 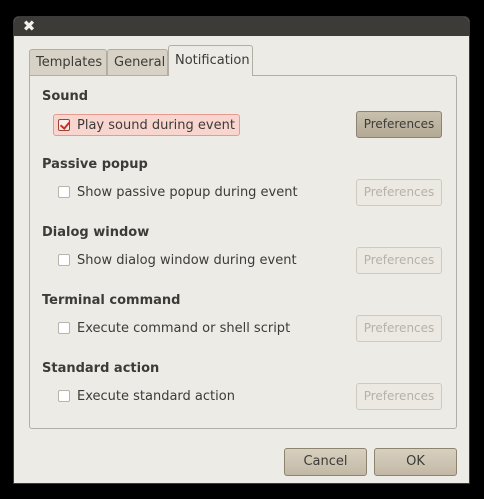 What do you see at coordinates (399, 260) in the screenshot?
I see `dialog-window-preferences-button: Preferences` at bounding box center [399, 260].